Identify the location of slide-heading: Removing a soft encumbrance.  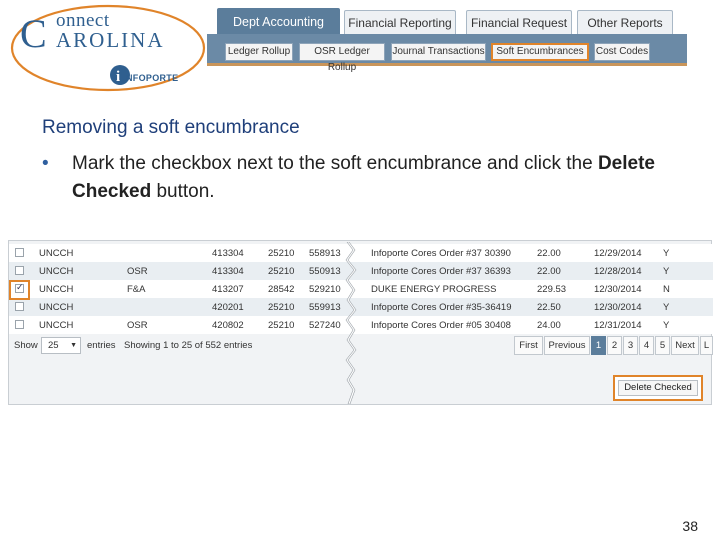
(171, 127).